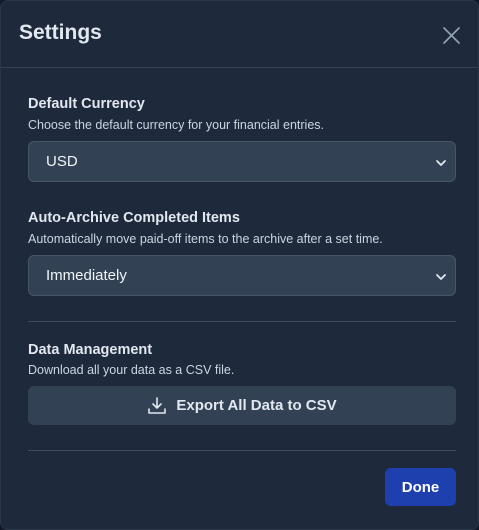 The image size is (479, 530). I want to click on archive-select: Immediately, so click(242, 275).